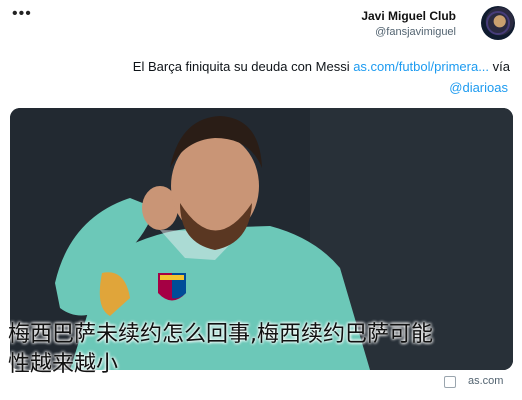 The width and height of the screenshot is (522, 400). Describe the element at coordinates (22, 14) in the screenshot. I see `more-options-button: •••` at that location.